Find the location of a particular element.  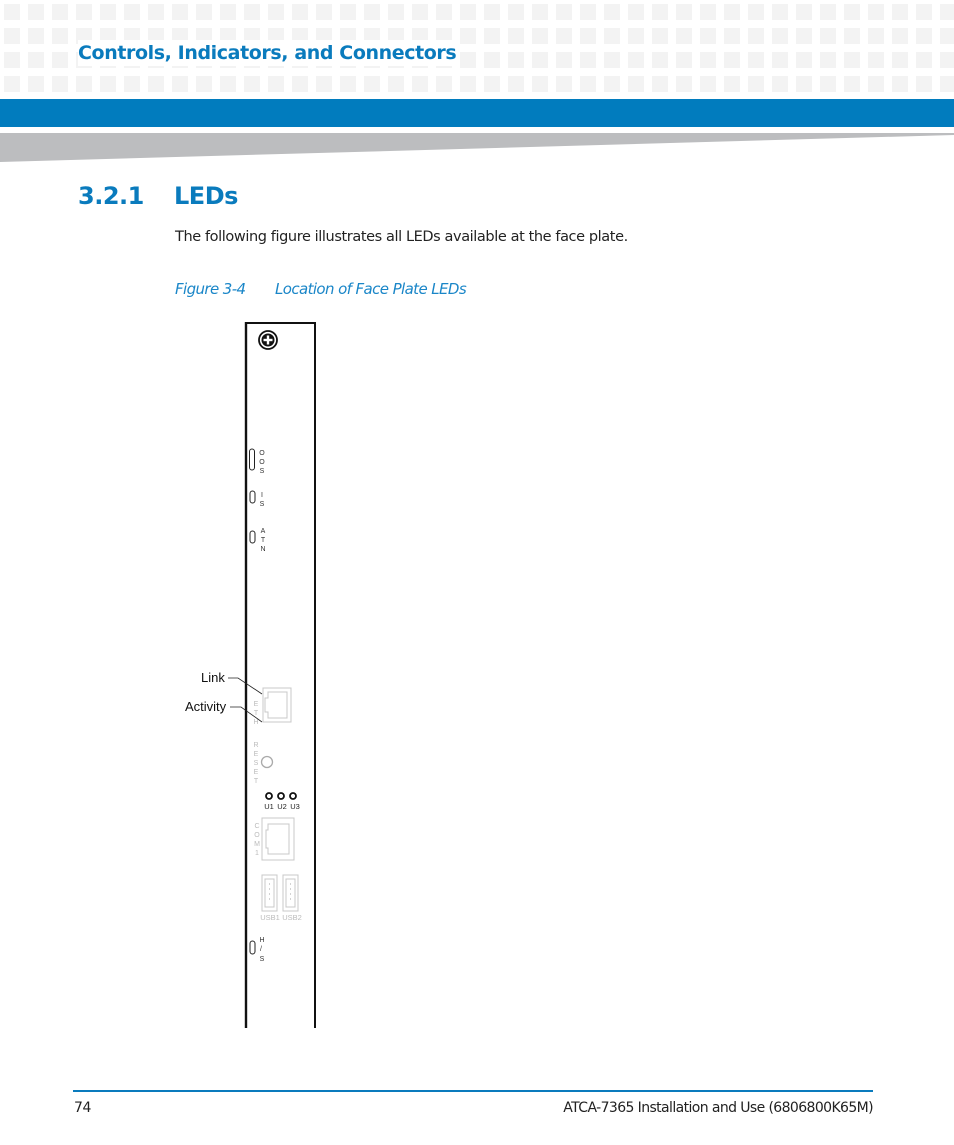

u2-led is located at coordinates (281, 796).